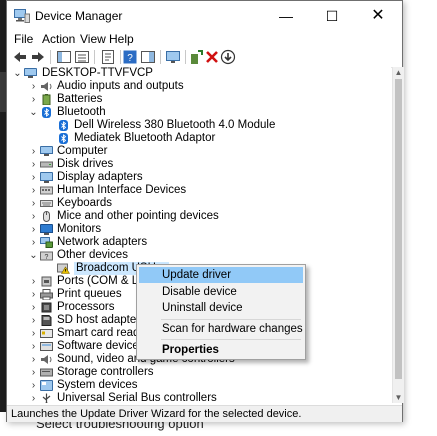 Image resolution: width=437 pixels, height=436 pixels. I want to click on forward-arrow-icon, so click(38, 57).